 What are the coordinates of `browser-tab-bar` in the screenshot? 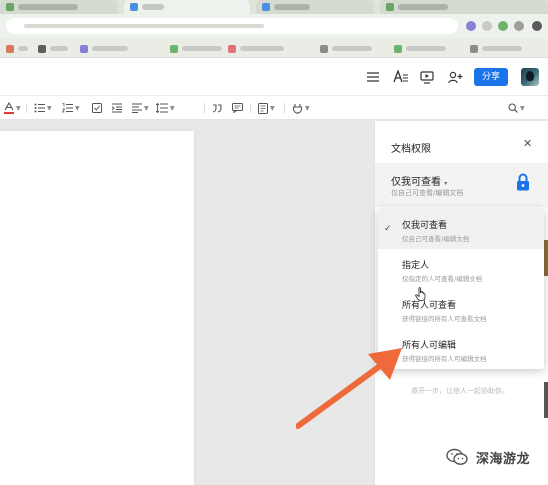 It's located at (274, 7).